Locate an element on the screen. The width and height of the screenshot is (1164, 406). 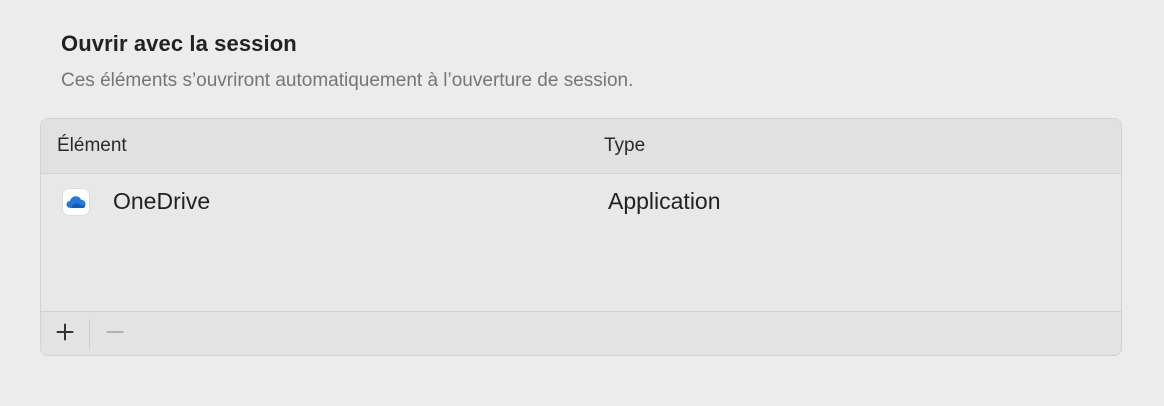
section-title: Ouvrir avec la session is located at coordinates (179, 43).